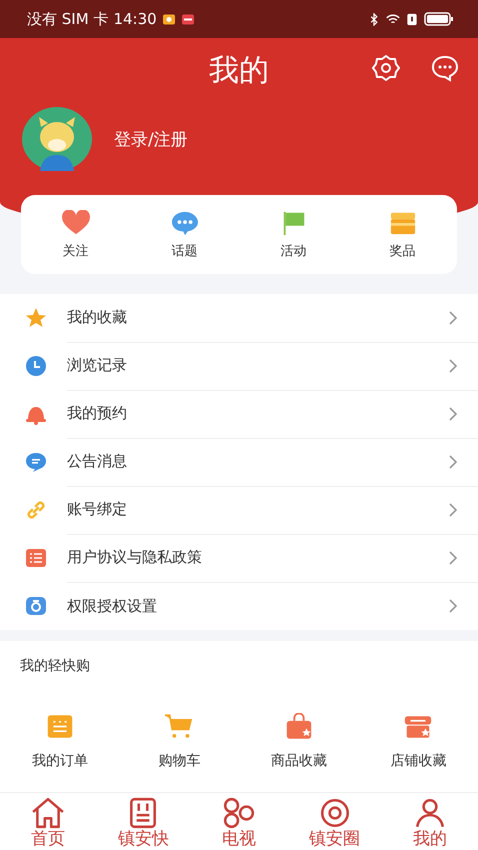 This screenshot has height=850, width=478. I want to click on section-title: 我的轻快购, so click(55, 666).